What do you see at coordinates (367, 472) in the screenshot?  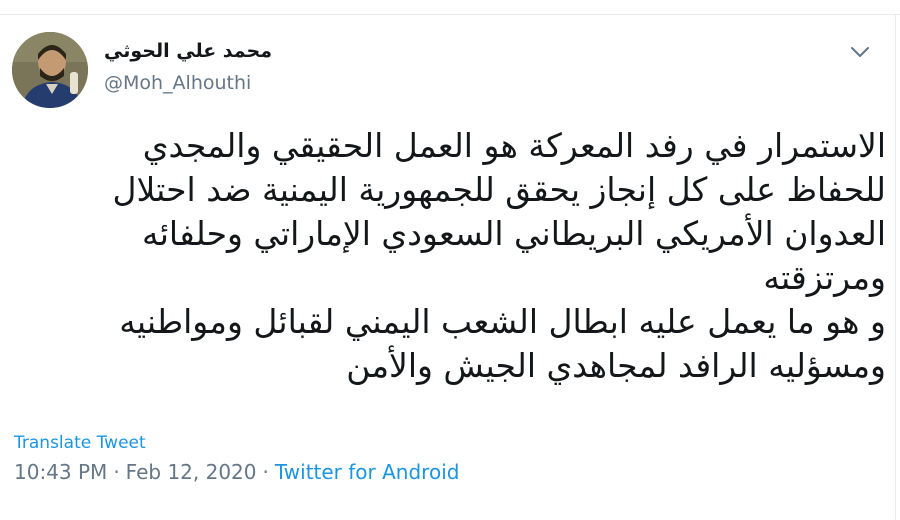 I see `tweet-source-link: Twitter for Android` at bounding box center [367, 472].